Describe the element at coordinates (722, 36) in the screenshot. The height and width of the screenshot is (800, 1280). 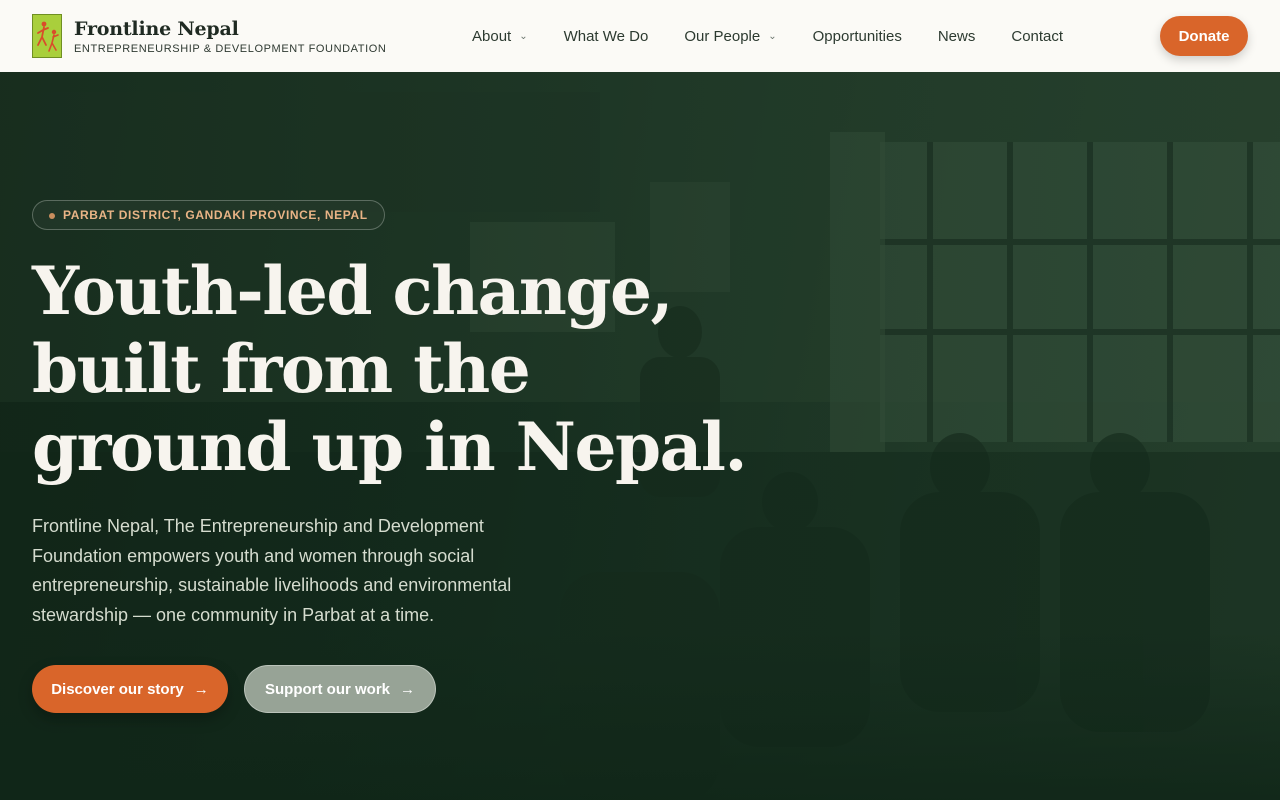
I see `nav-item-label: Our People` at that location.